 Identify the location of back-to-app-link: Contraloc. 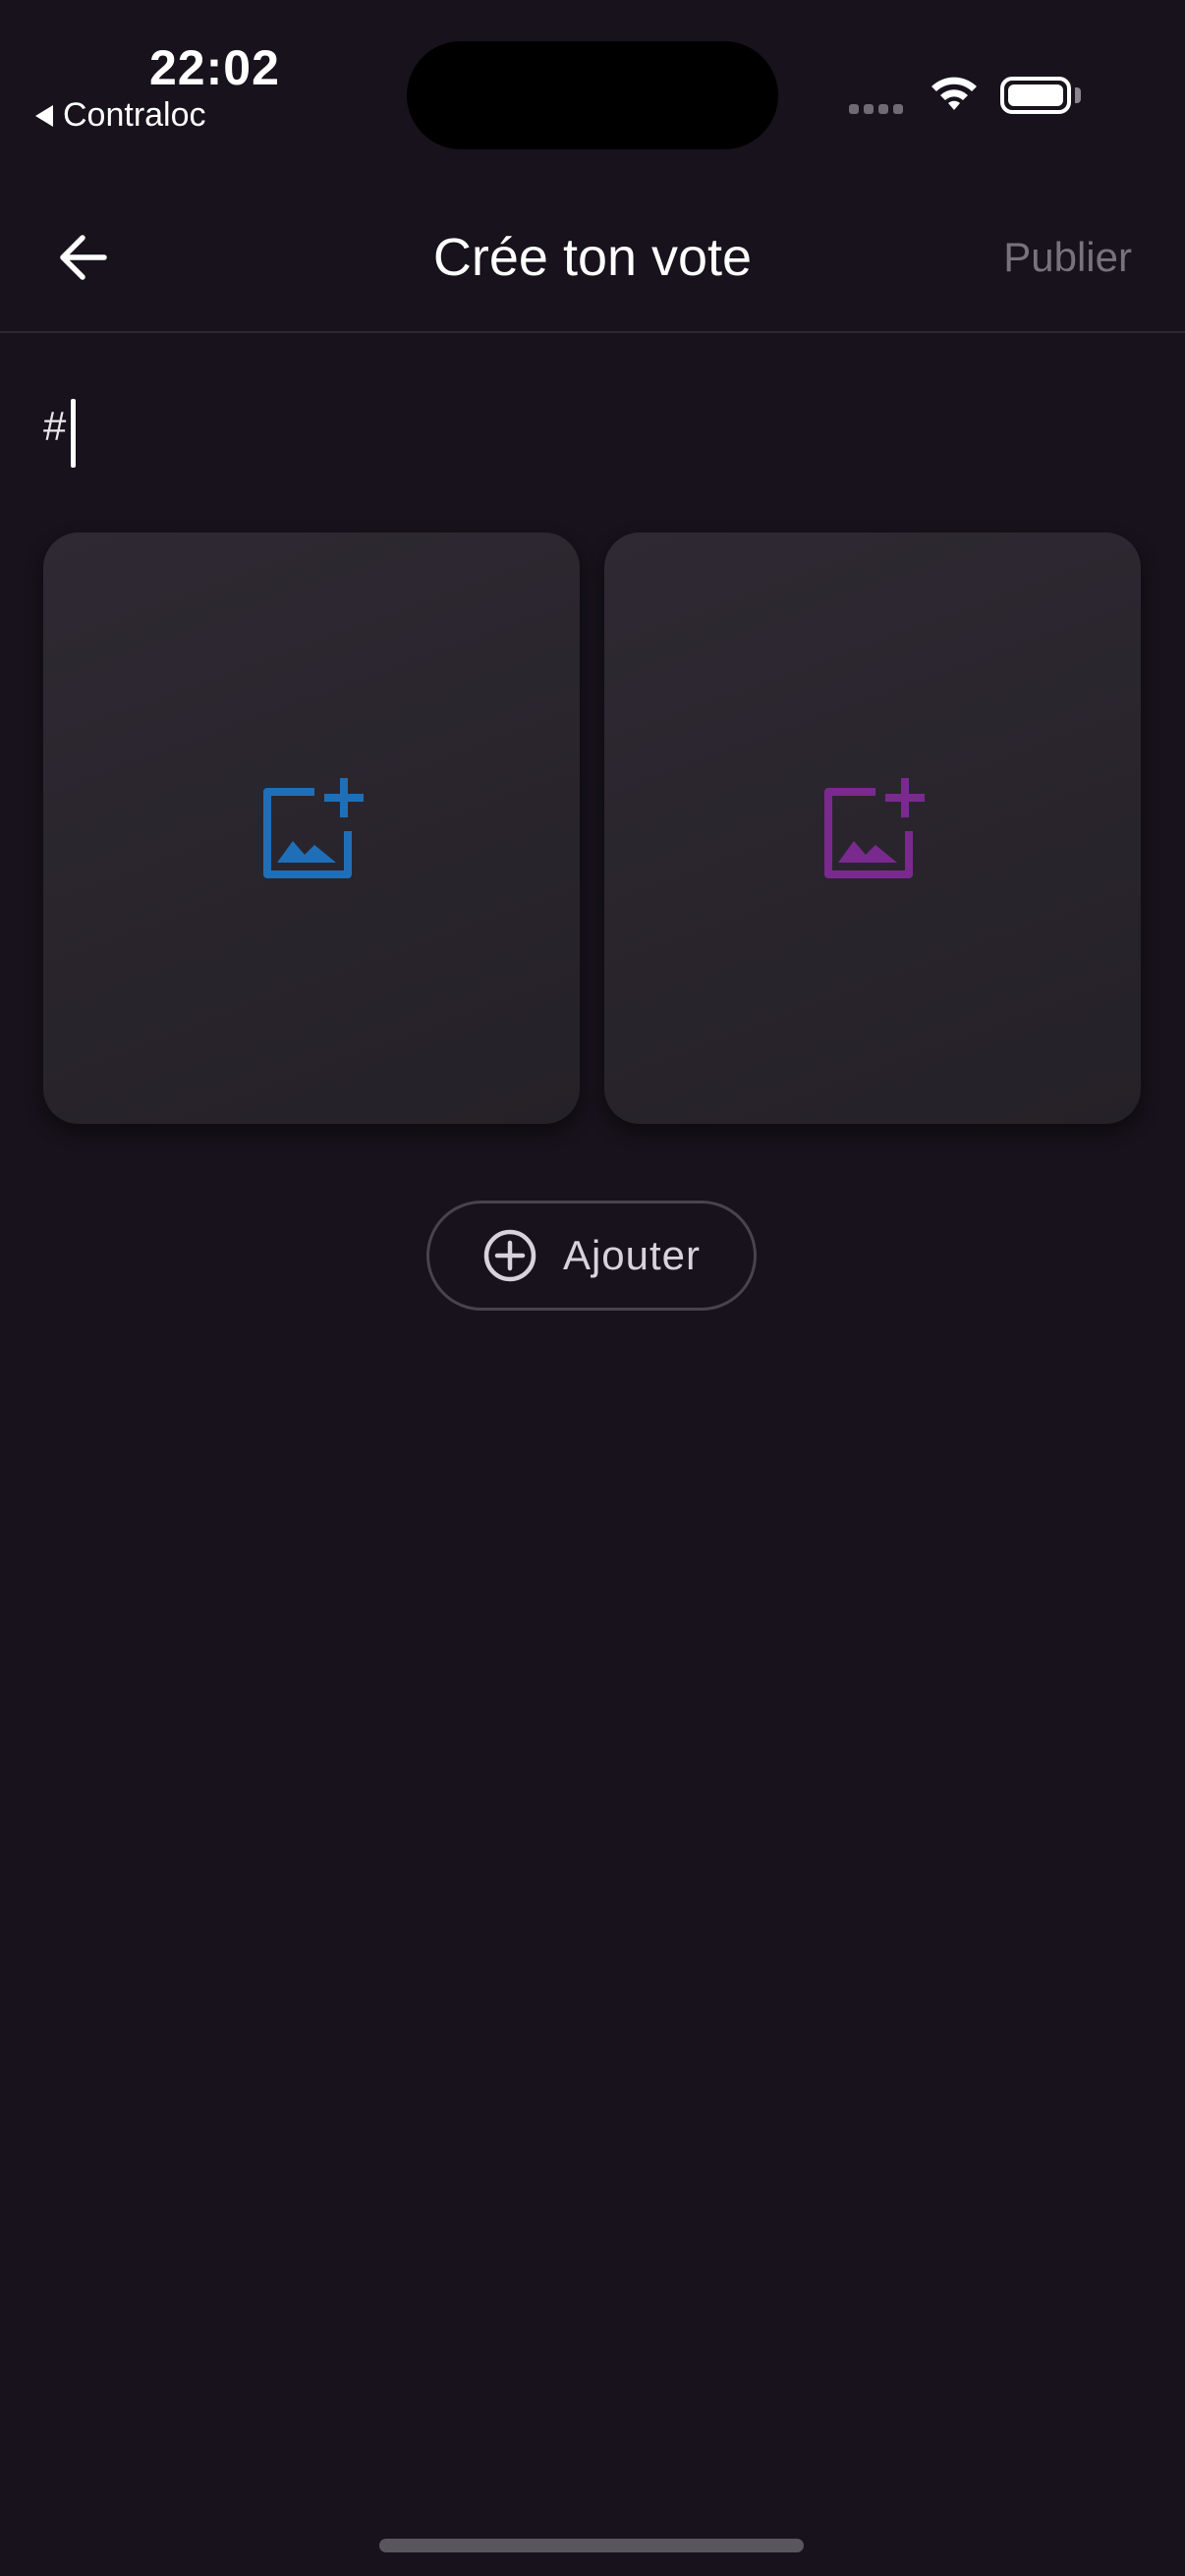
(121, 115).